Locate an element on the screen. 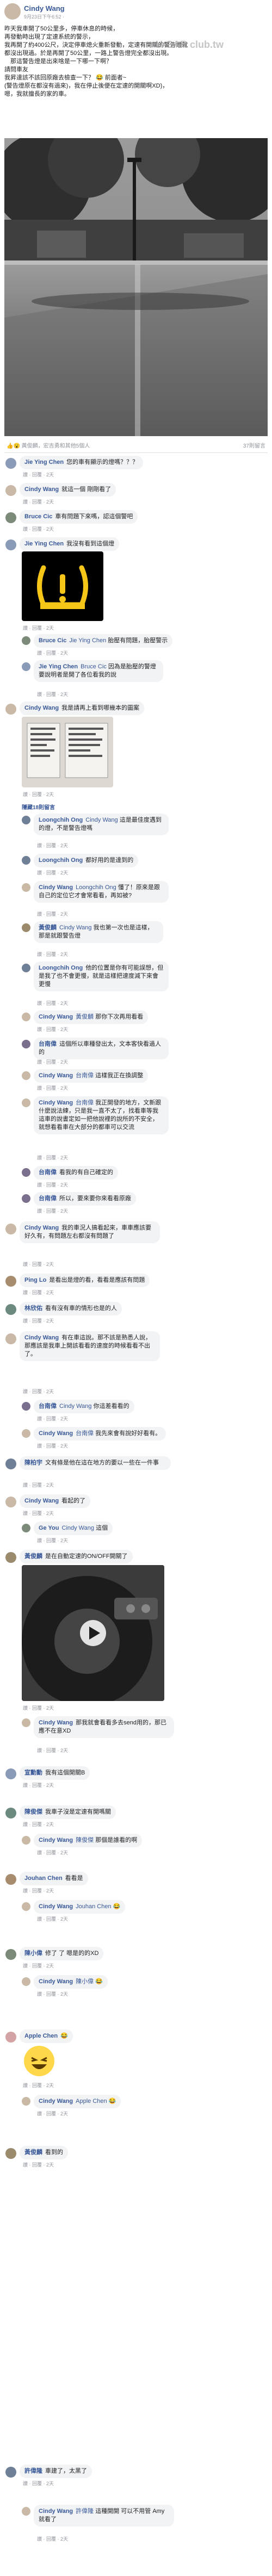  expand-replies-link: 隱藏18則留言 is located at coordinates (38, 807).